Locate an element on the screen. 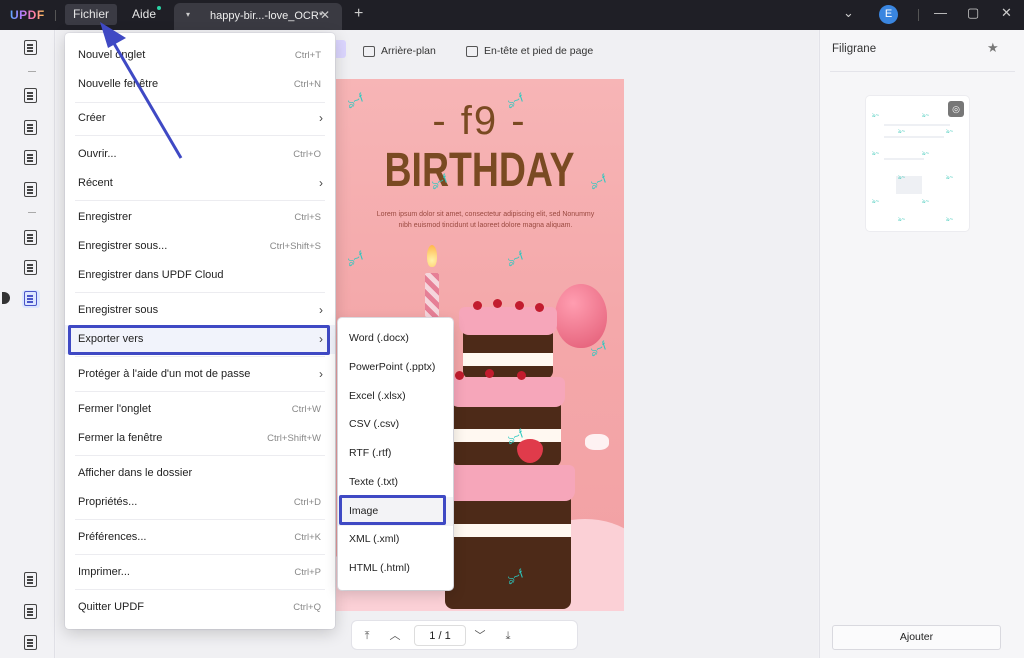 The image size is (1024, 658). first-page-icon: ⤒ is located at coordinates (367, 636).